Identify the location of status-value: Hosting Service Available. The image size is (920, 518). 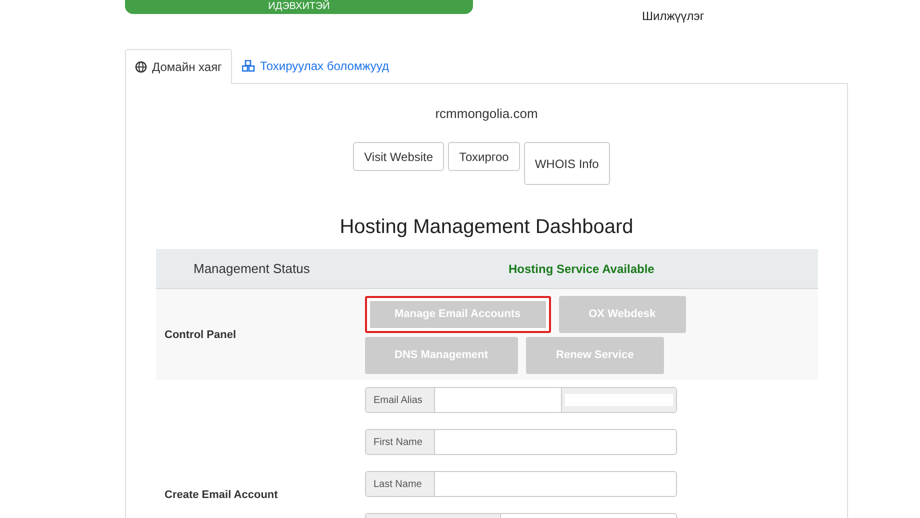
(581, 269).